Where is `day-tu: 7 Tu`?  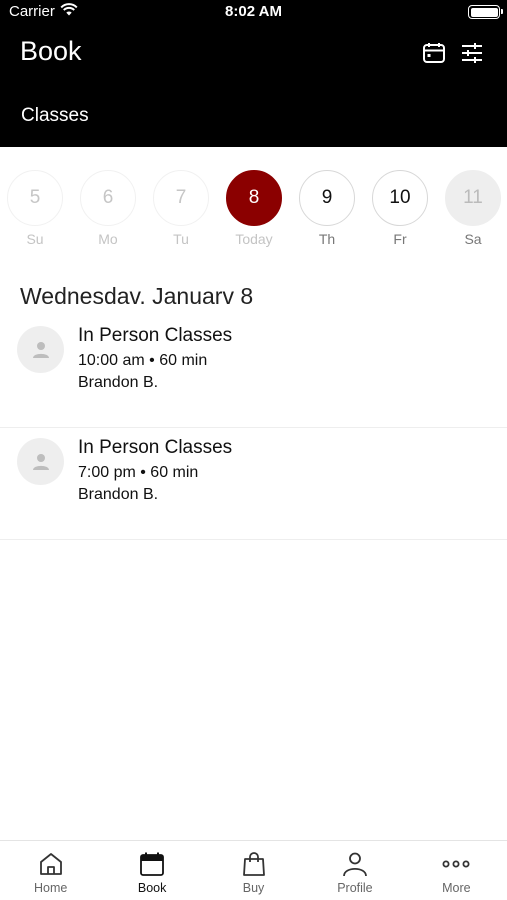 day-tu: 7 Tu is located at coordinates (181, 208).